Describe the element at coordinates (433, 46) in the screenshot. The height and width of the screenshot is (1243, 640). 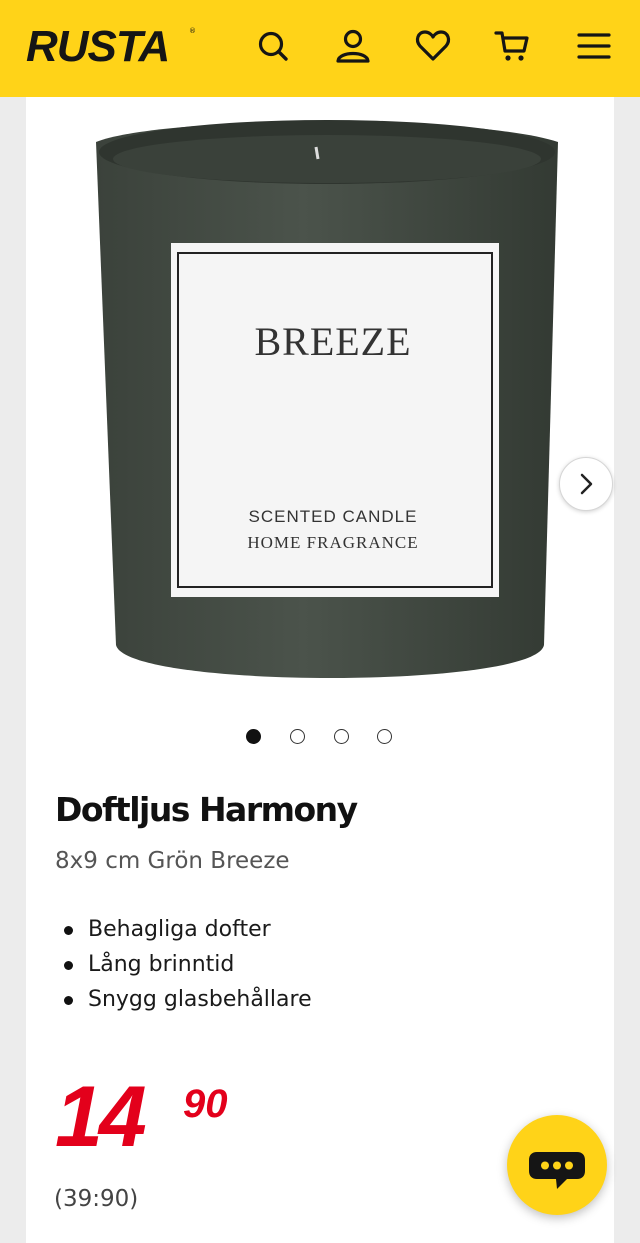
I see `heart-icon` at that location.